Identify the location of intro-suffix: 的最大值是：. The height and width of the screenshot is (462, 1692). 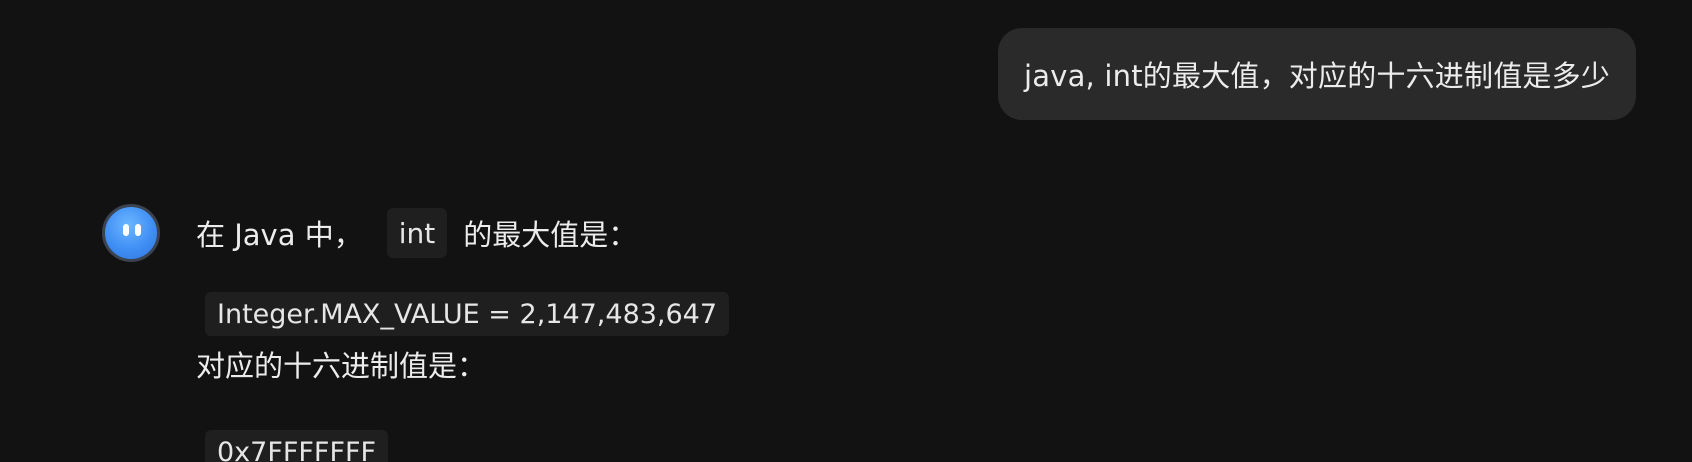
(550, 235).